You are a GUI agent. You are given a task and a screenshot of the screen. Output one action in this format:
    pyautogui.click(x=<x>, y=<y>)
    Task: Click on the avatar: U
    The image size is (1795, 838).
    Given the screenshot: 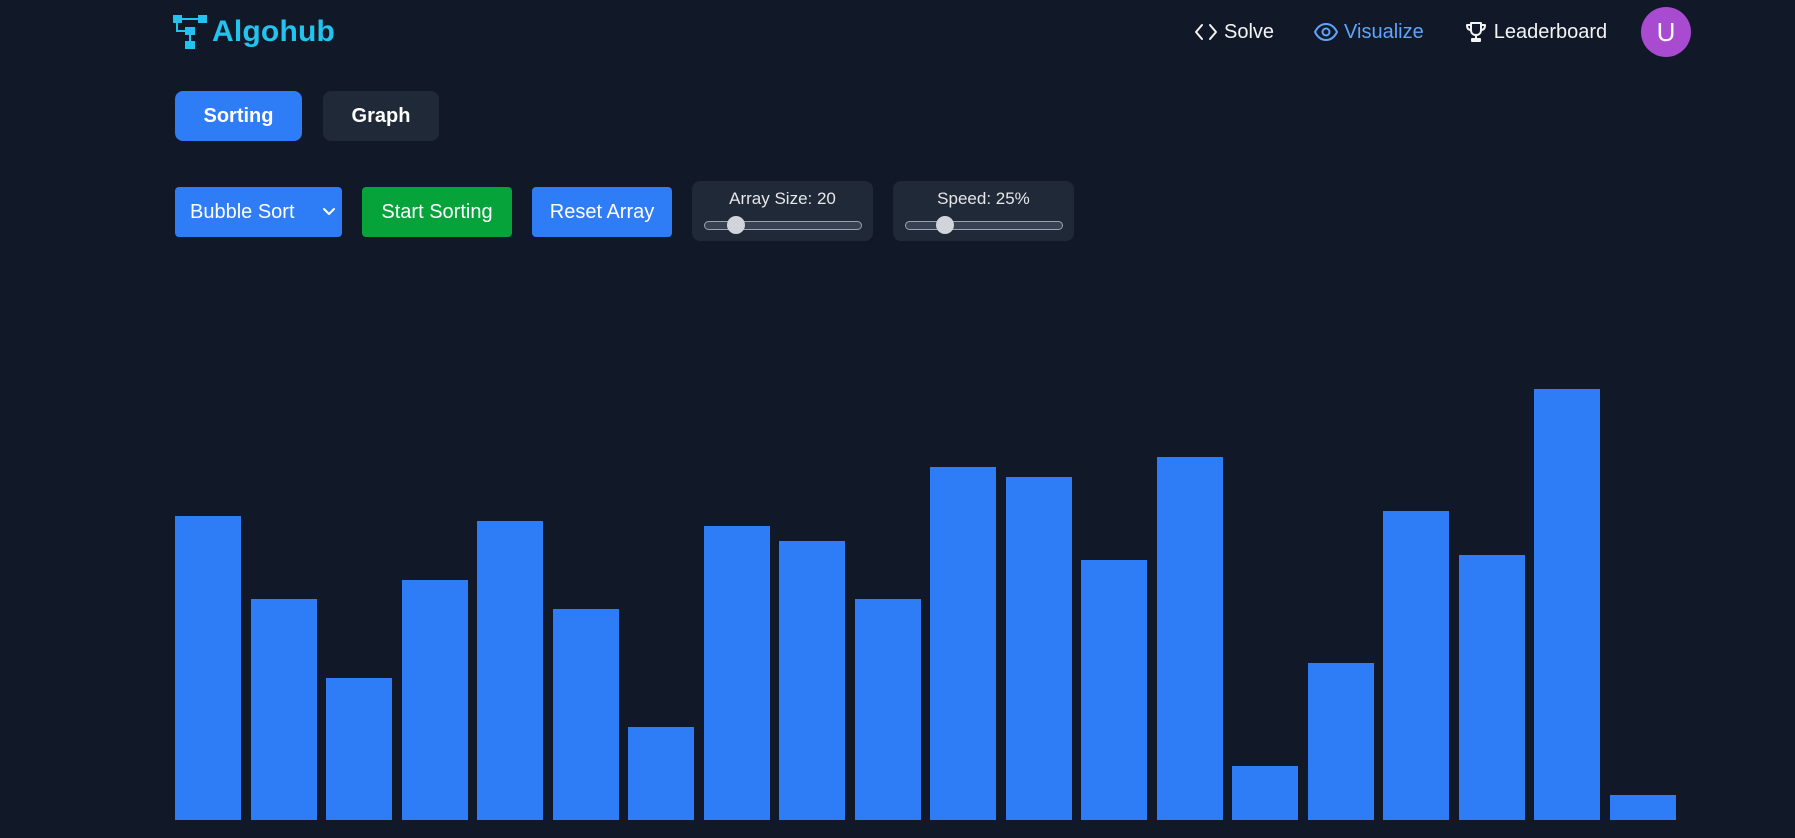 What is the action you would take?
    pyautogui.click(x=1666, y=32)
    